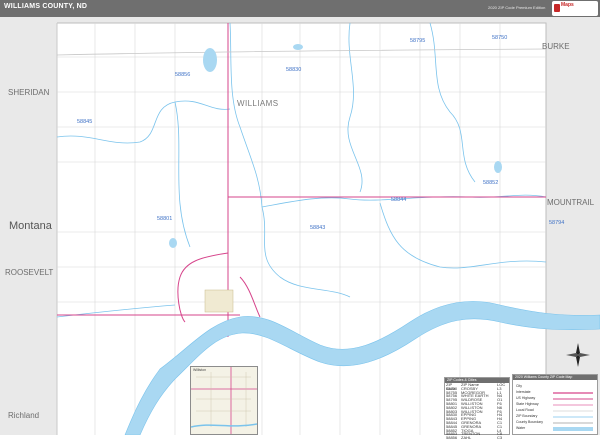 Image resolution: width=600 pixels, height=440 pixels. Describe the element at coordinates (556, 223) in the screenshot. I see `zip-58794: 58794` at that location.